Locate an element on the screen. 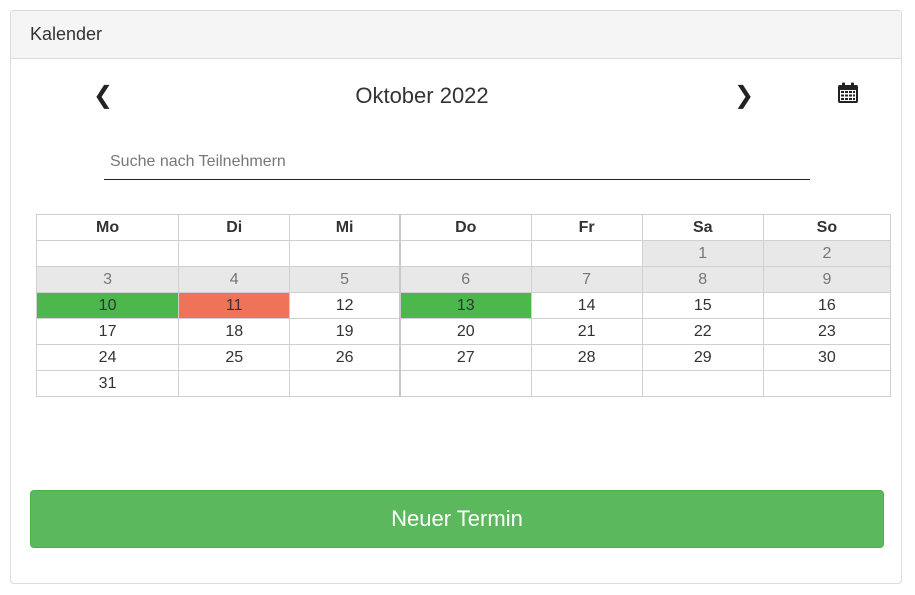 Image resolution: width=915 pixels, height=595 pixels. calendar-day-cell: 15 is located at coordinates (702, 305).